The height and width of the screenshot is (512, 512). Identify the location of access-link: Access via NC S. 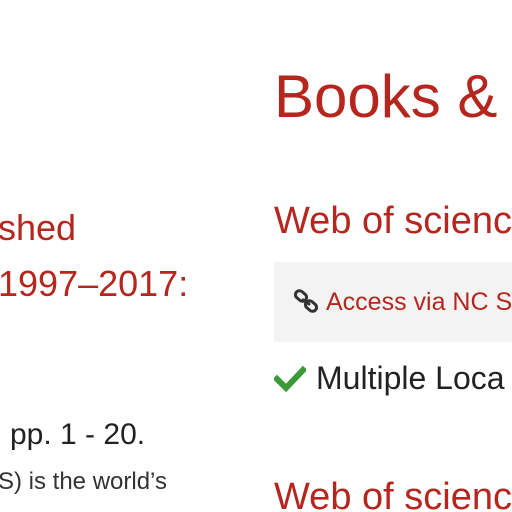
(419, 302).